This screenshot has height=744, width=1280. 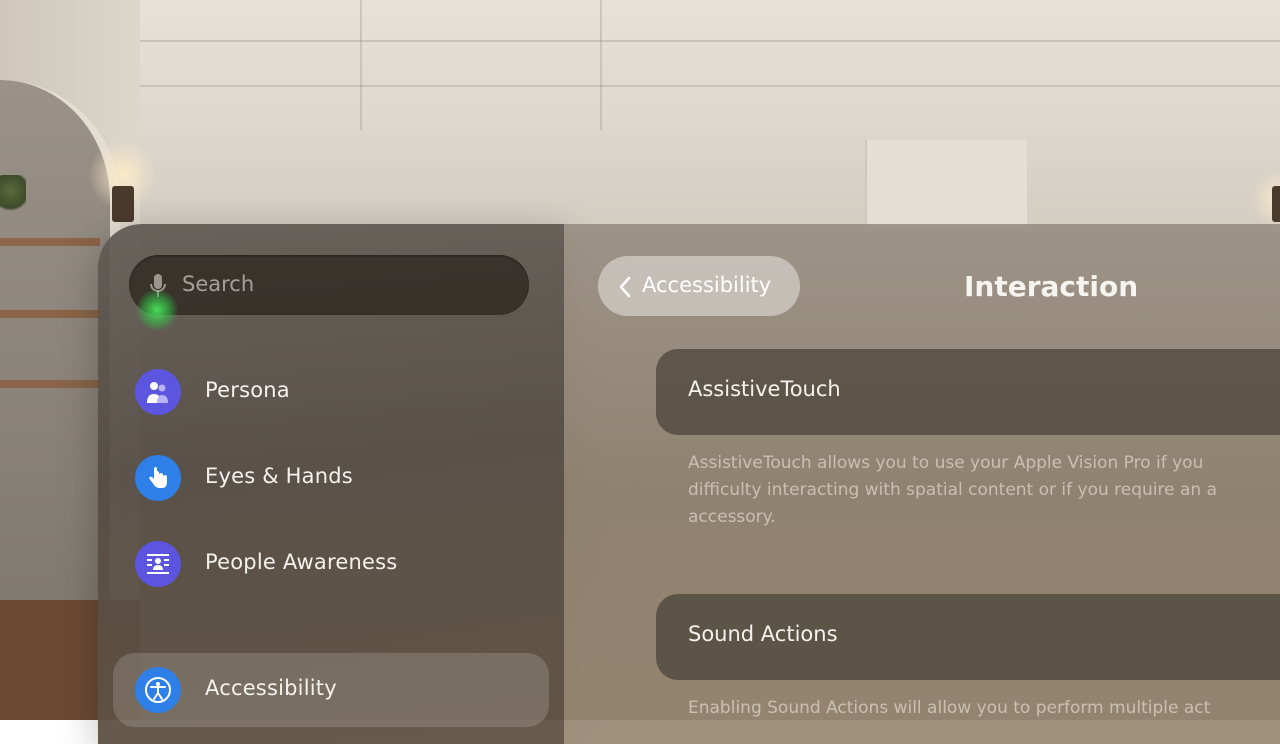 What do you see at coordinates (707, 285) in the screenshot?
I see `back-button-label: Accessibility` at bounding box center [707, 285].